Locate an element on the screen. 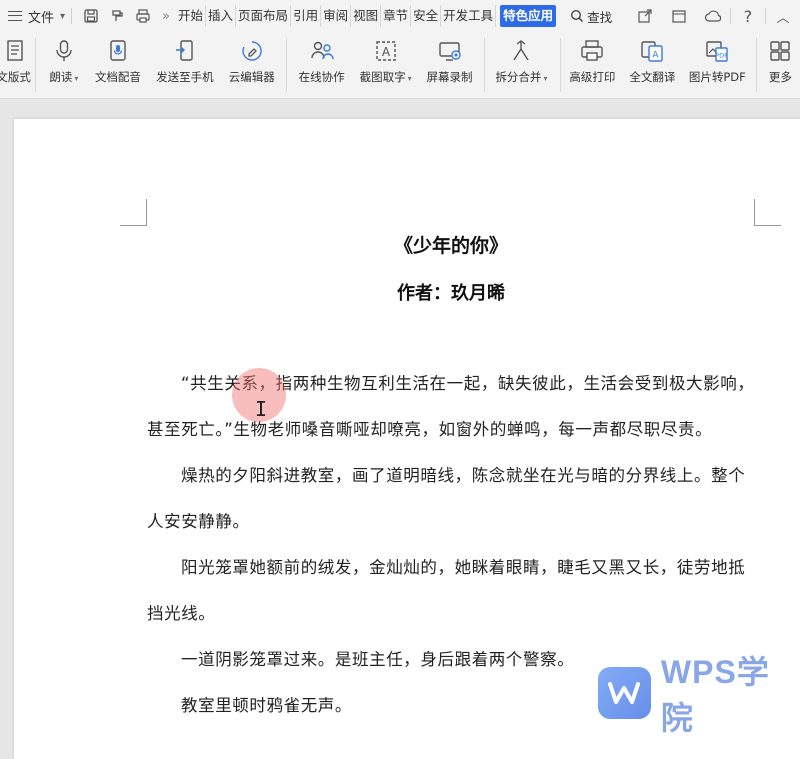  screenshot-text-button: A 截图取字 ▾ is located at coordinates (385, 65).